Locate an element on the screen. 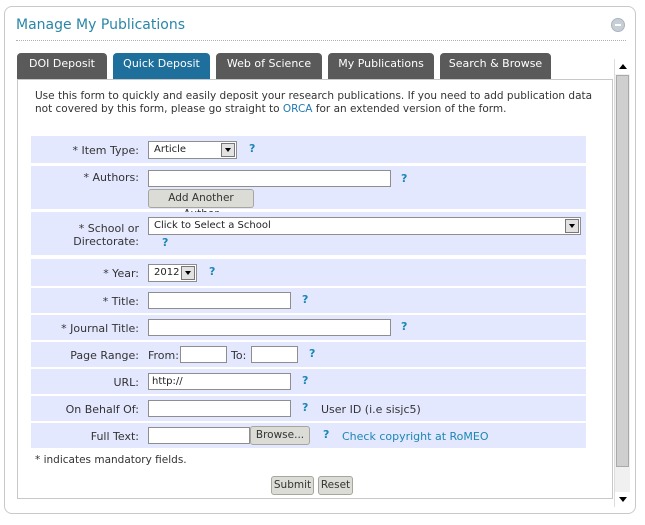 The width and height of the screenshot is (645, 525). journal-title-input is located at coordinates (269, 327).